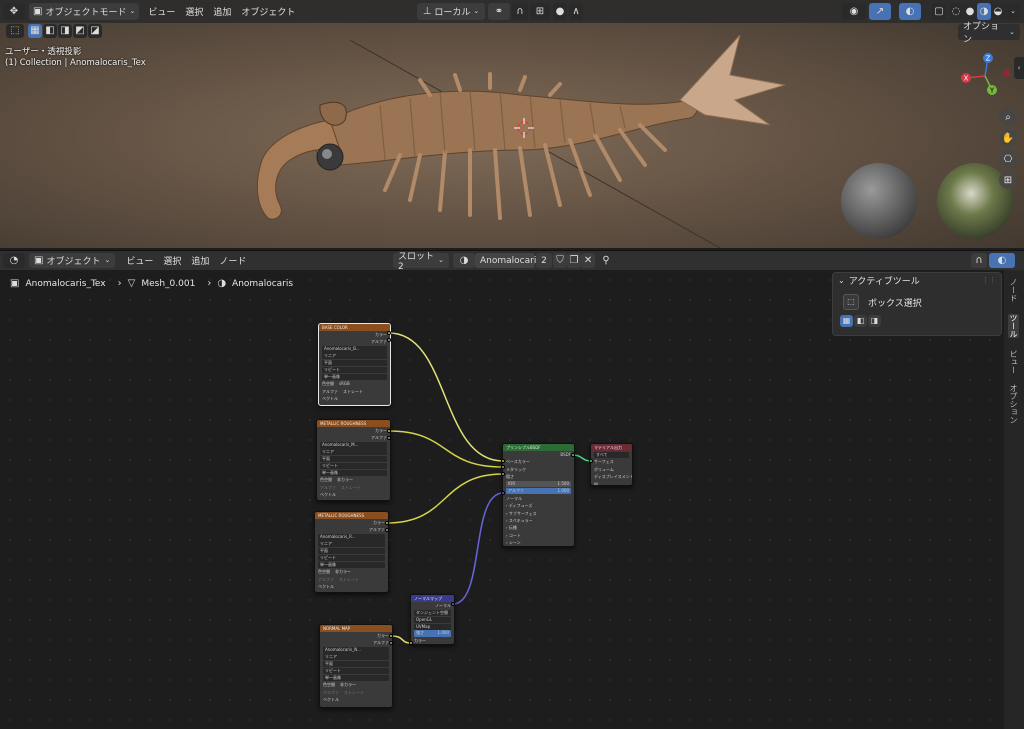 This screenshot has width=1024, height=729. What do you see at coordinates (606, 260) in the screenshot?
I see `pin-button: ⚲` at bounding box center [606, 260].